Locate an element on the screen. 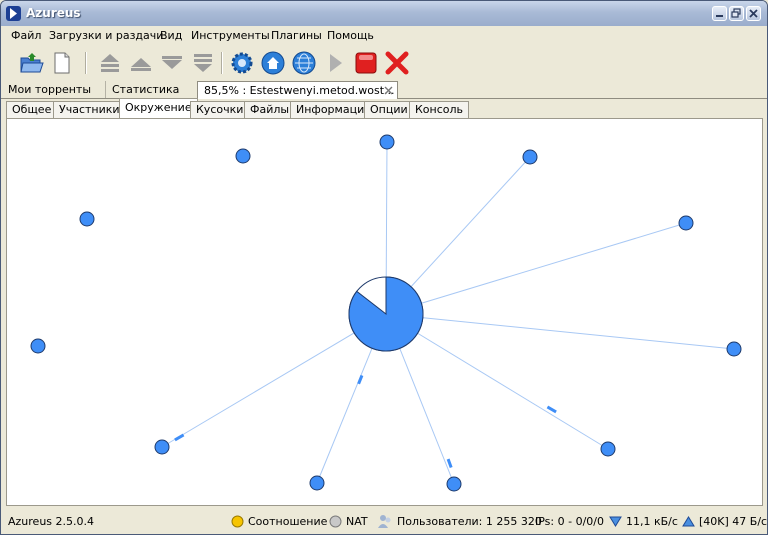  home-icon is located at coordinates (273, 63).